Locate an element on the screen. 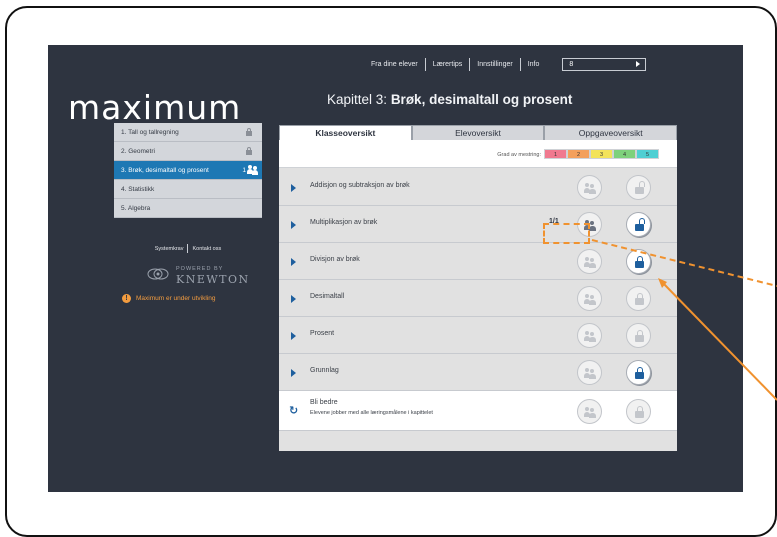 The width and height of the screenshot is (777, 537). page-title: Kapittel 3: Brøk, desimaltall og prosent is located at coordinates (477, 99).